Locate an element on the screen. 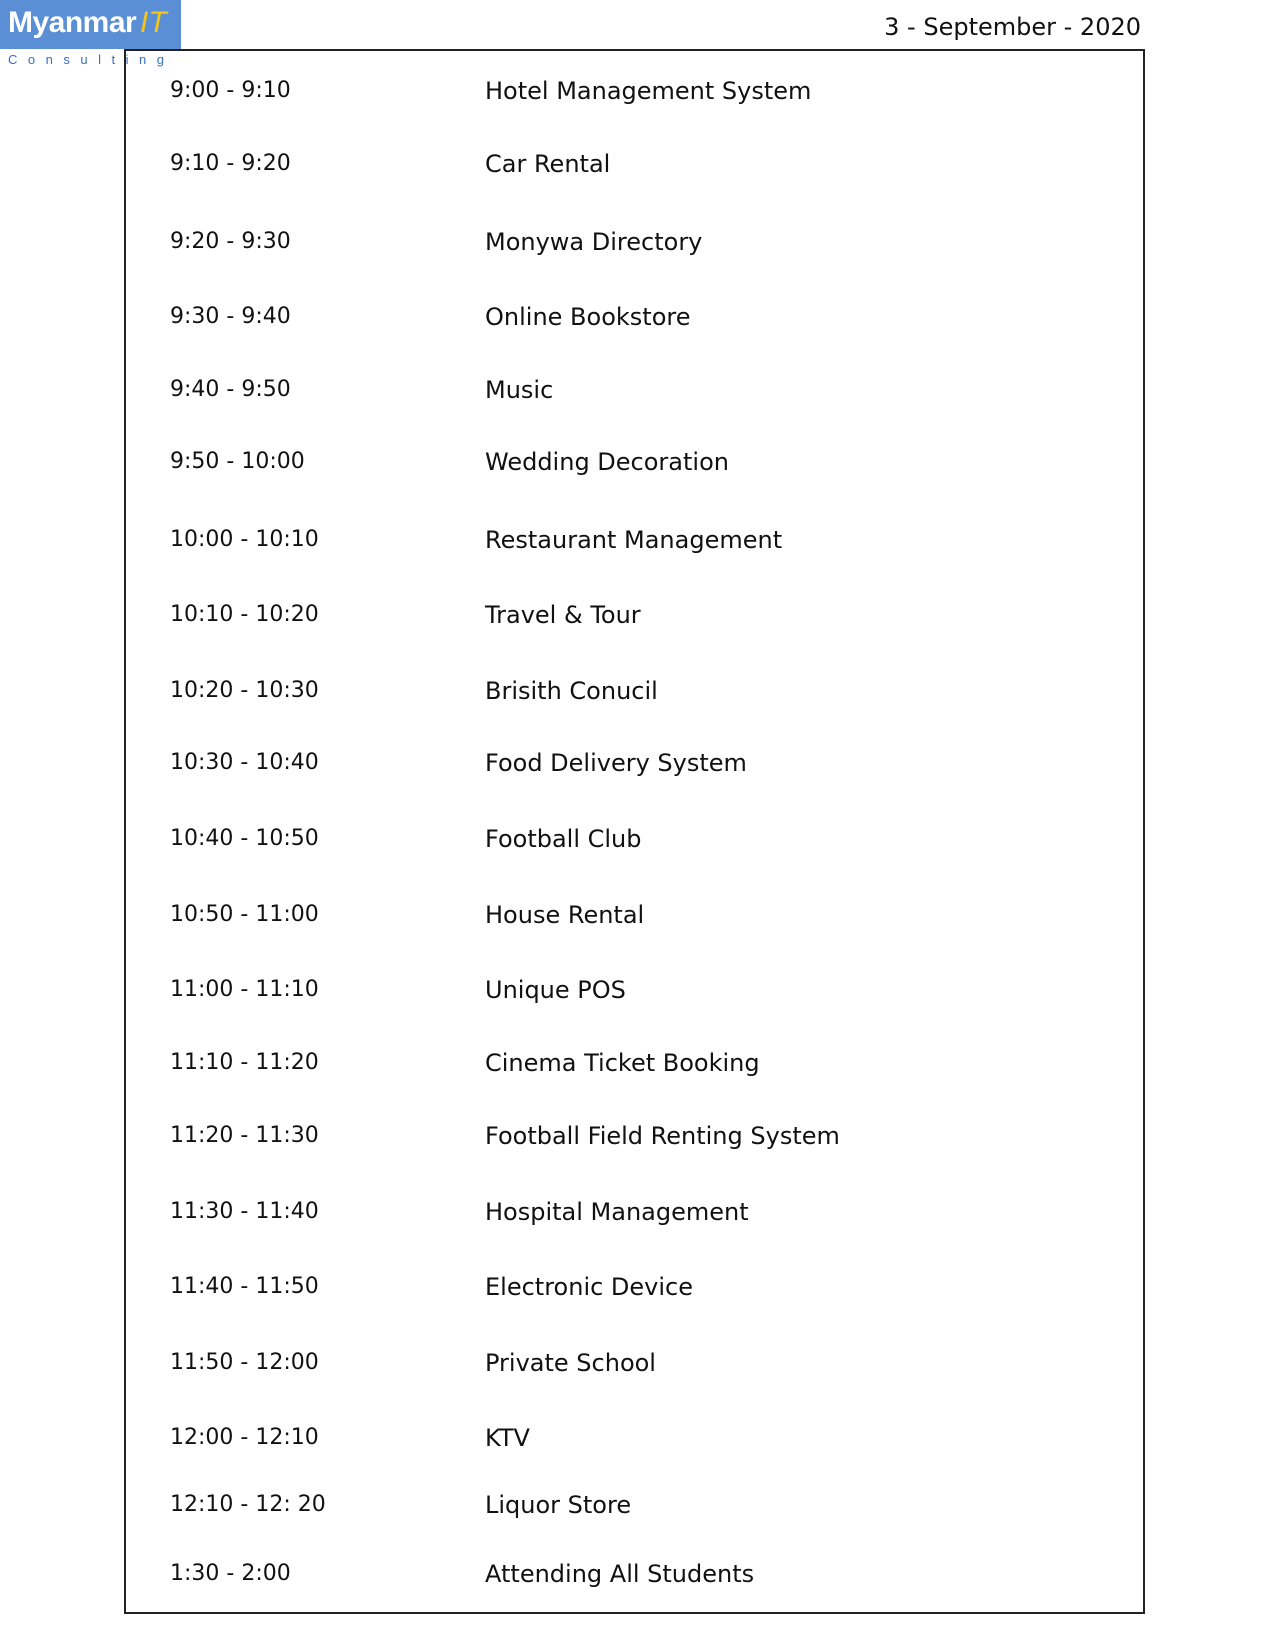 The width and height of the screenshot is (1275, 1650). project-title: Cinema Ticket Booking is located at coordinates (622, 1063).